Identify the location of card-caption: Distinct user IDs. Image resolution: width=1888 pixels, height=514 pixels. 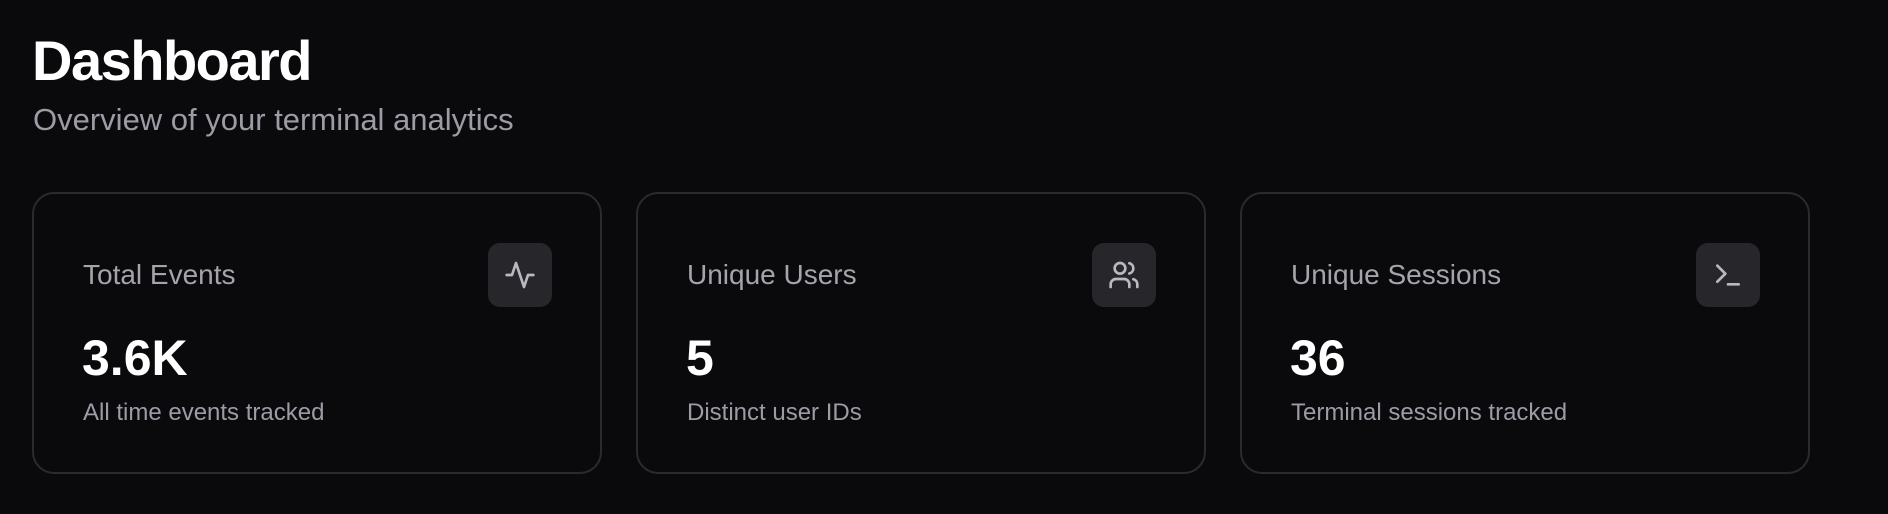
(774, 412).